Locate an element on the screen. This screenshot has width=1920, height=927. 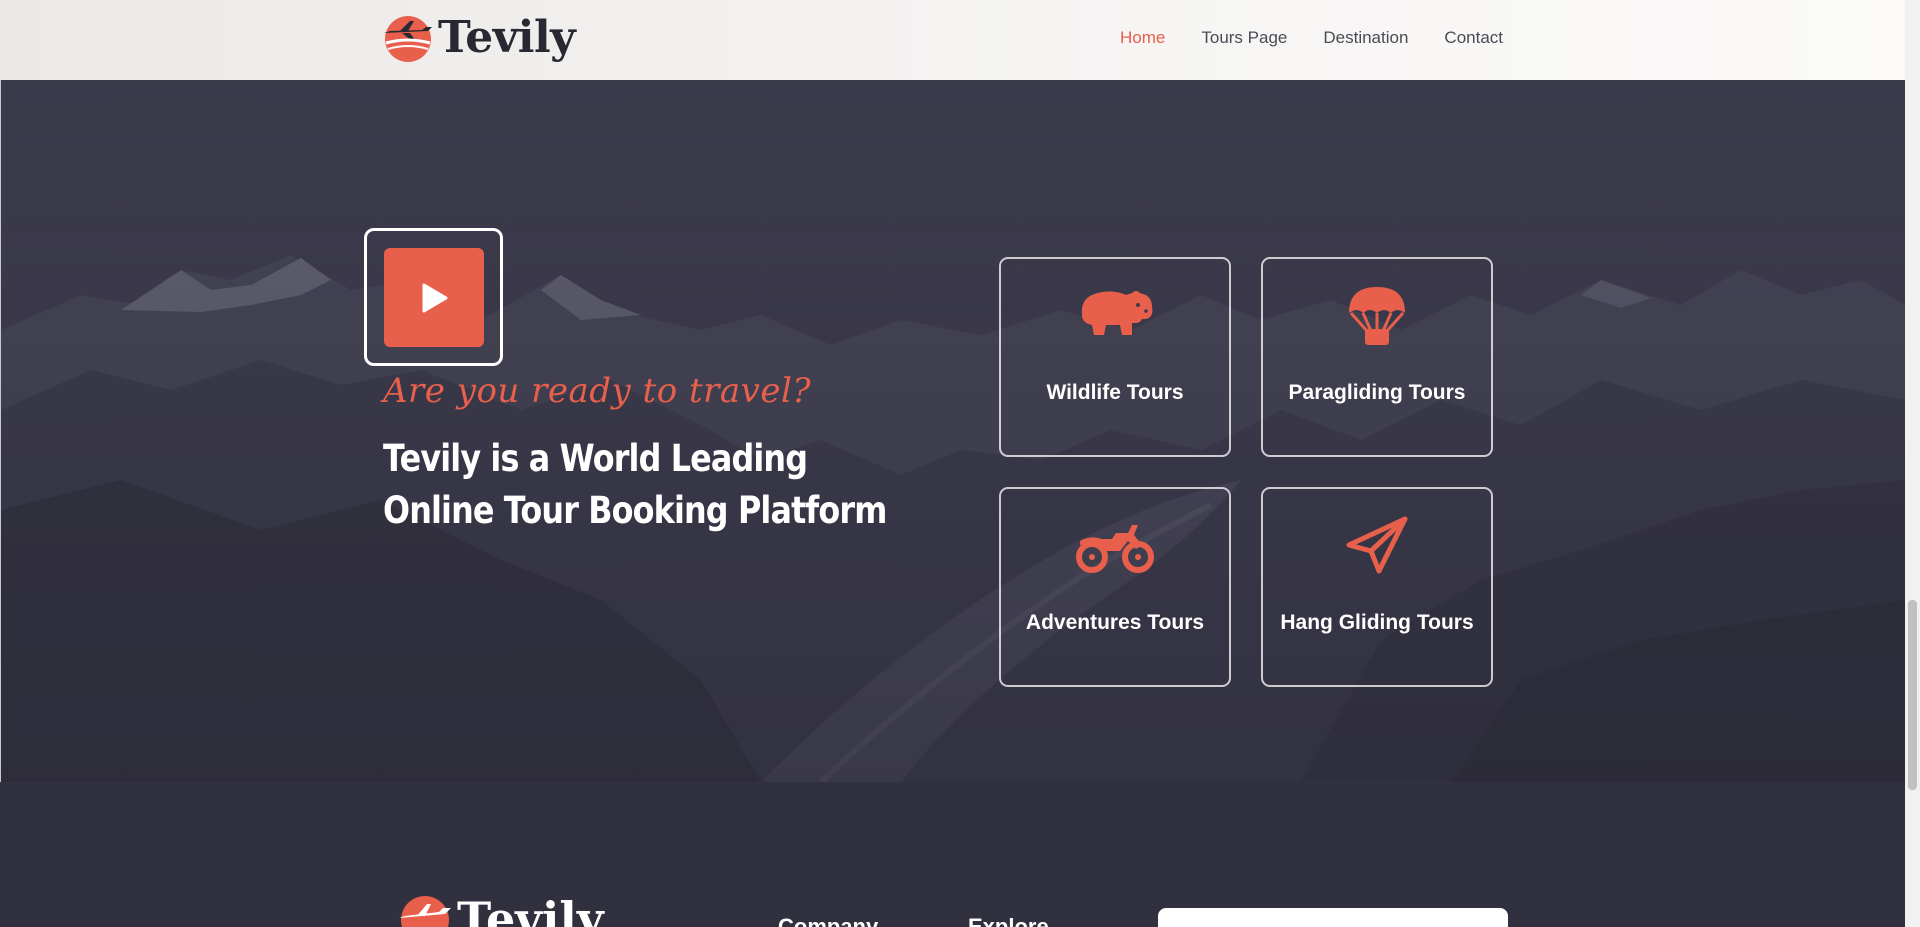
scrollbar-thumb is located at coordinates (1912, 695).